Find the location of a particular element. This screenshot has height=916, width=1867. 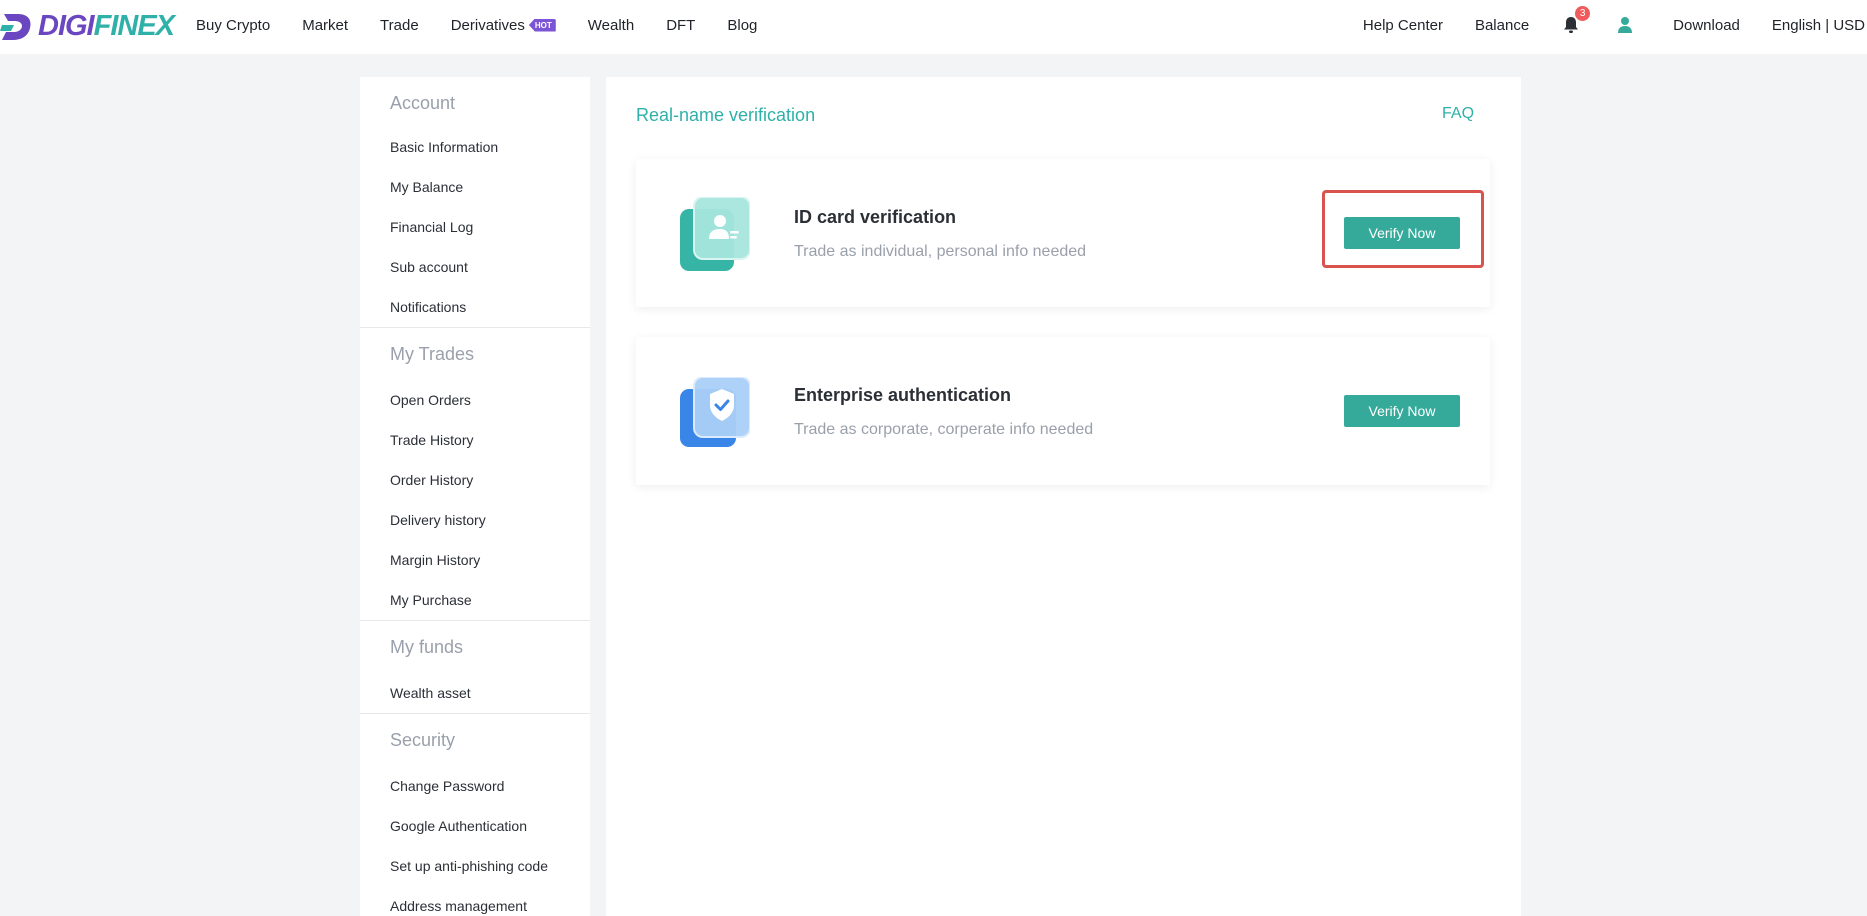

help-center-link: Help Center is located at coordinates (1403, 25).